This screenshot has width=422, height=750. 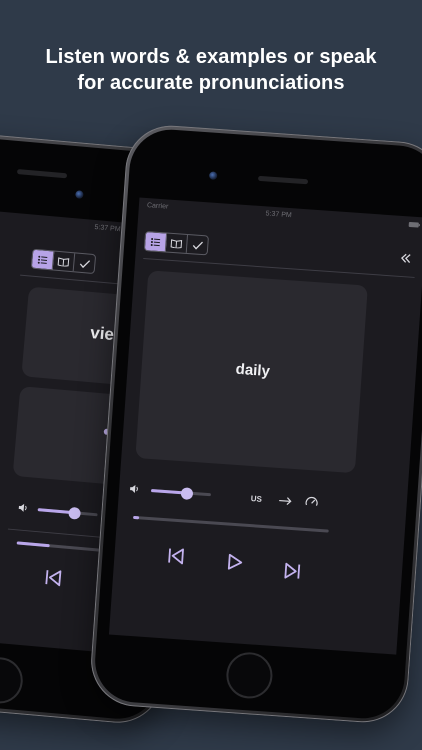 What do you see at coordinates (211, 83) in the screenshot?
I see `headline-line-2: for accurate pronunciations` at bounding box center [211, 83].